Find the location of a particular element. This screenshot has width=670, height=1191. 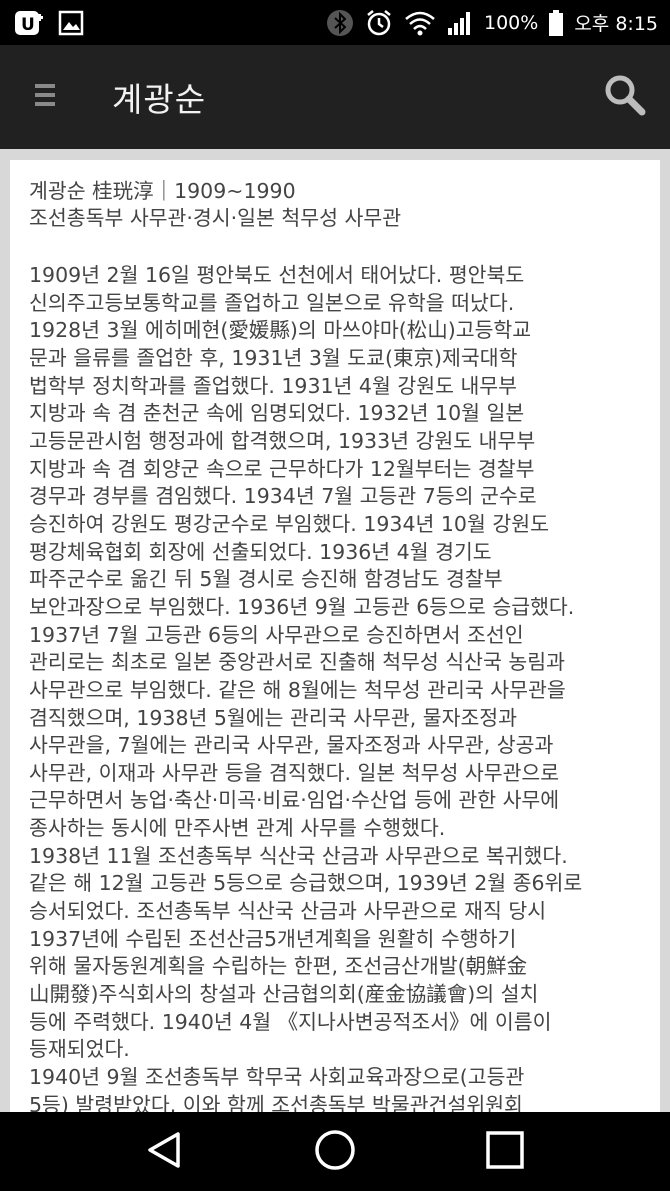

page-title: 계광순 is located at coordinates (159, 99).